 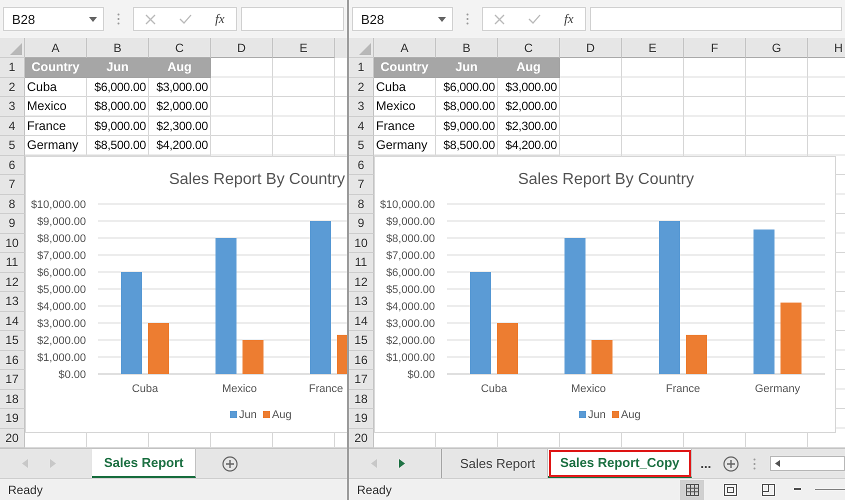 I want to click on table-cell: $2,300.00, so click(x=180, y=126).